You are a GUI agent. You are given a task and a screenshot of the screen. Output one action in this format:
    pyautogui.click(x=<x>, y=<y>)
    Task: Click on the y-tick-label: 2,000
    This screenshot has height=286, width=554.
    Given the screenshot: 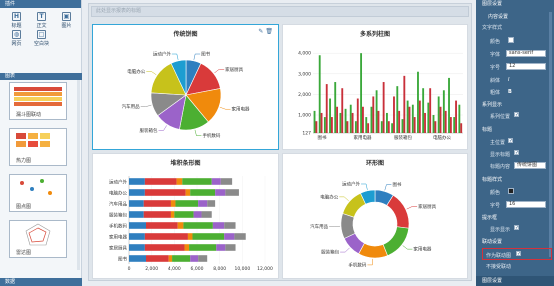 What is the action you would take?
    pyautogui.click(x=304, y=95)
    